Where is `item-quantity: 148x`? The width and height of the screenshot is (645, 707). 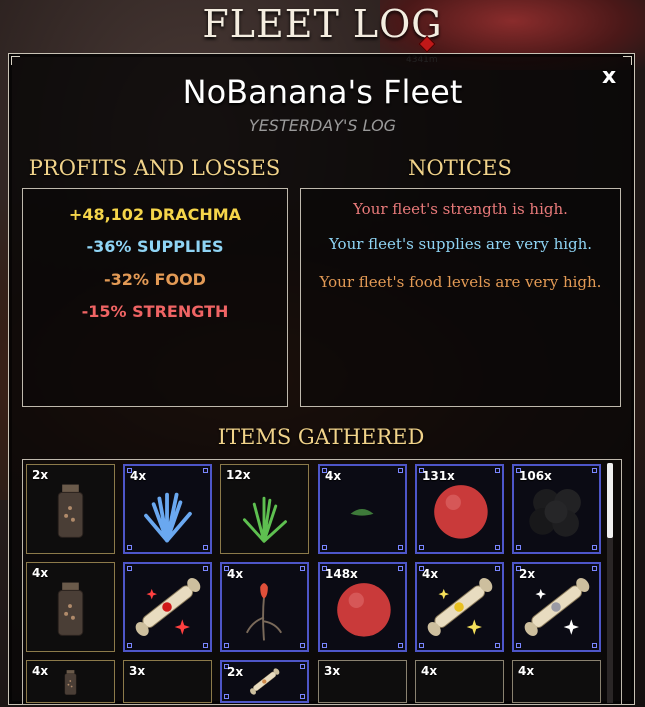 item-quantity: 148x is located at coordinates (341, 574).